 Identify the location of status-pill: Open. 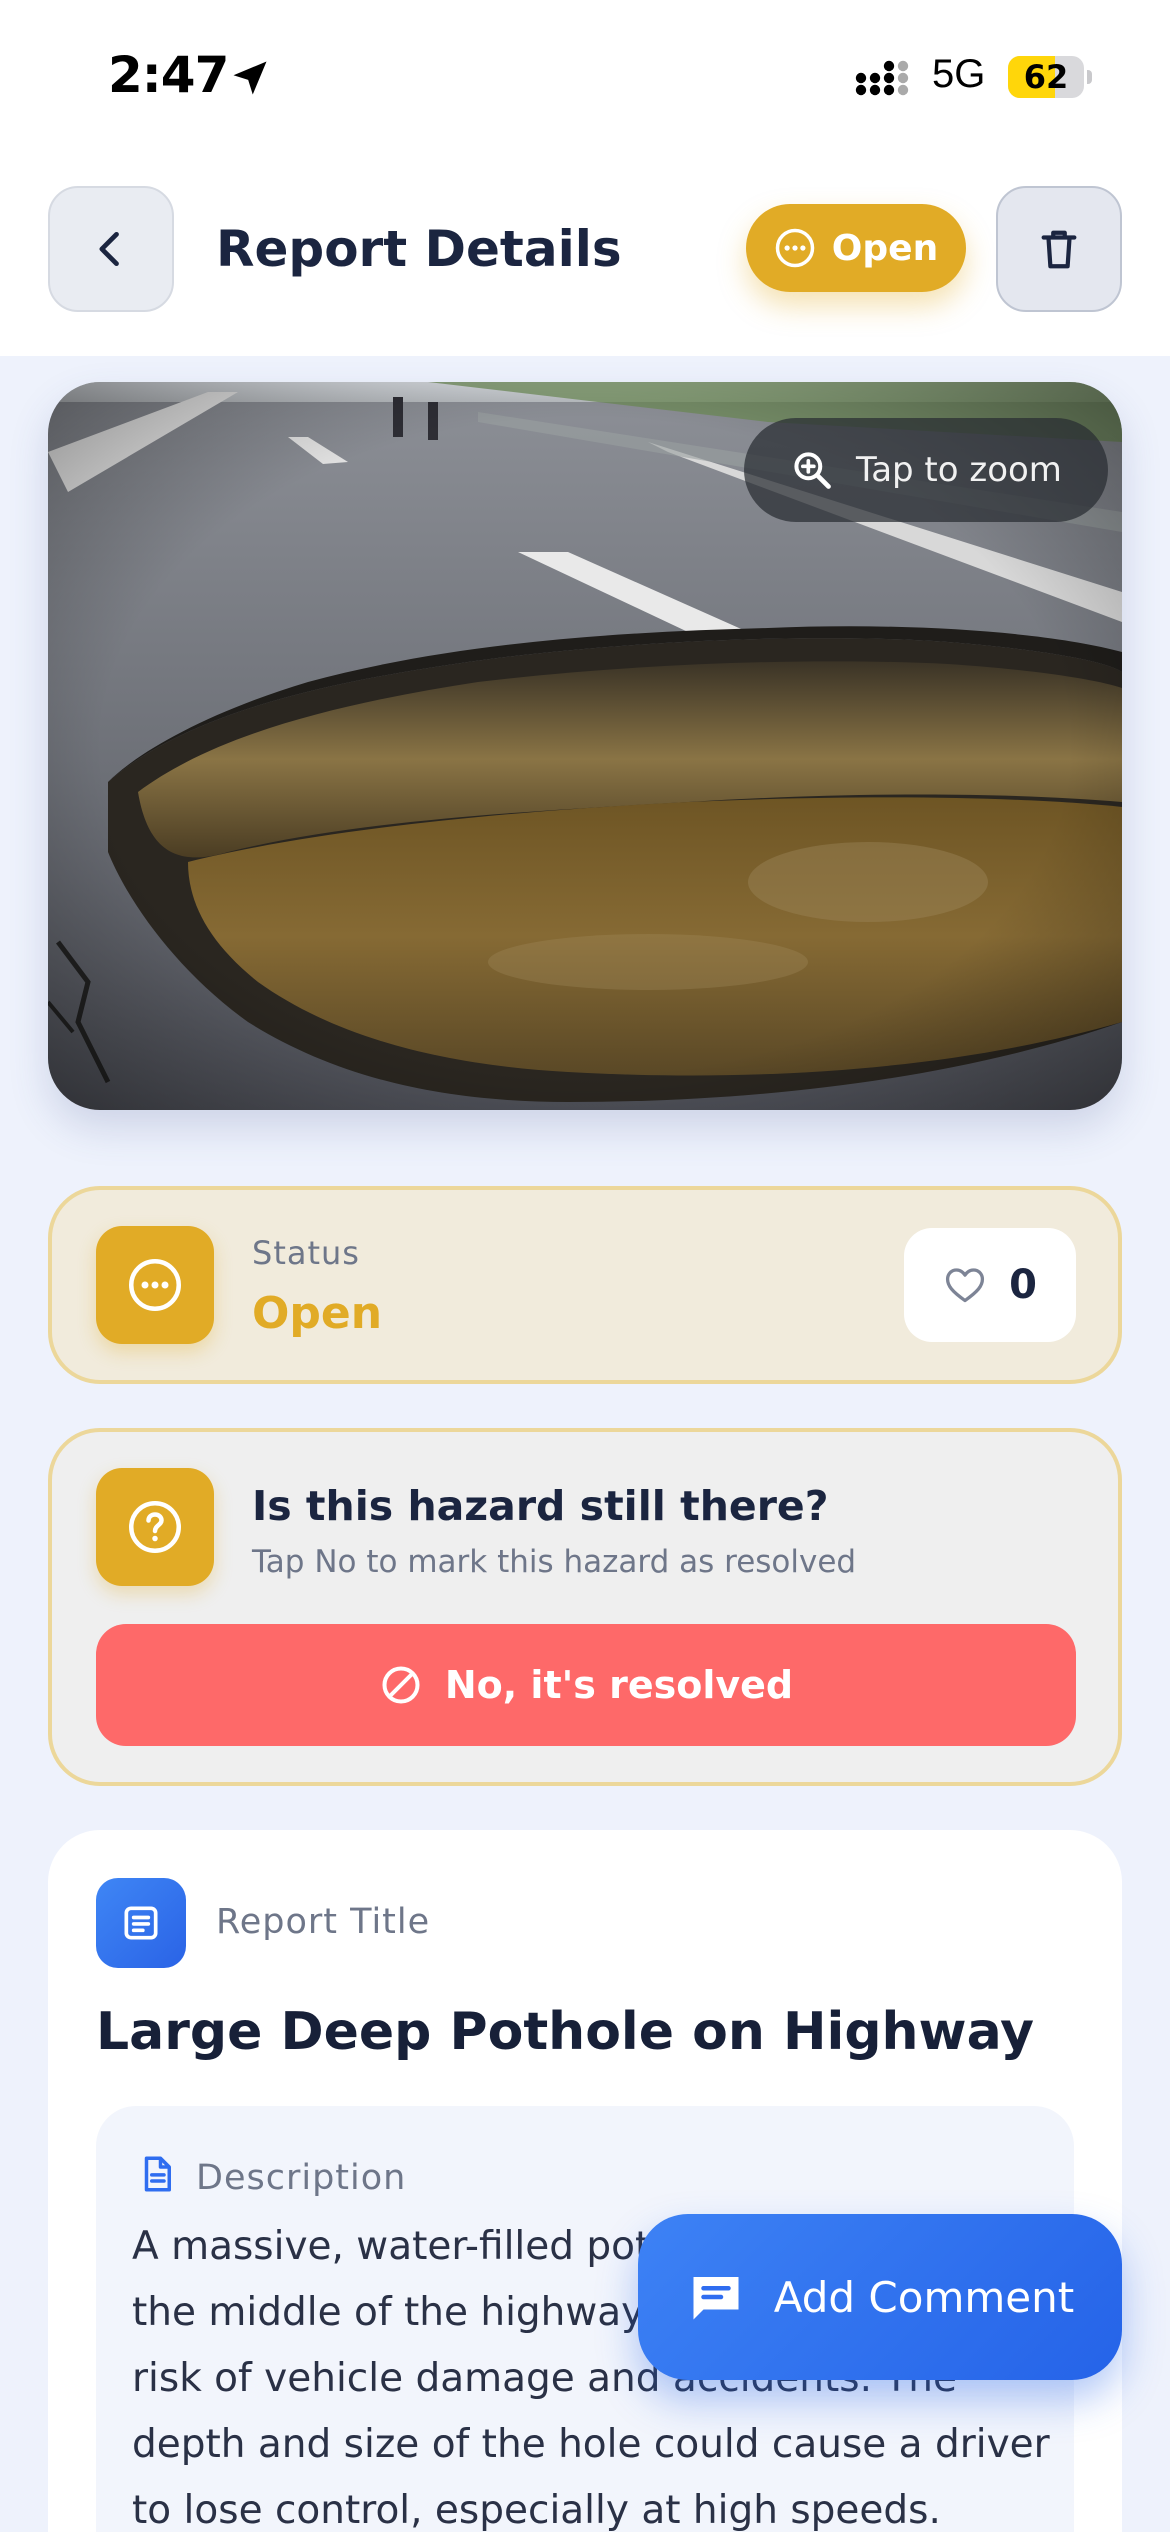
(856, 248).